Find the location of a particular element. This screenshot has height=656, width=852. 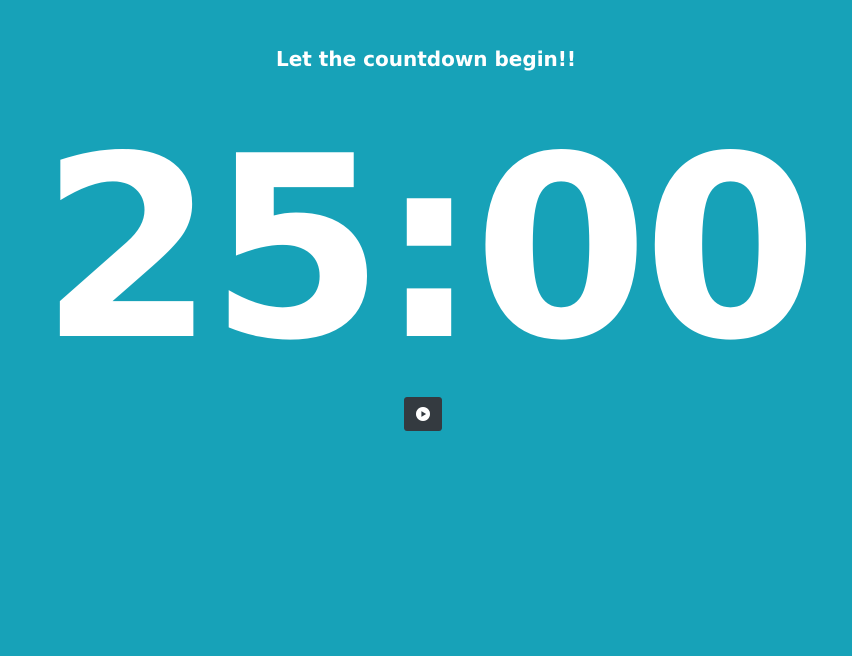

page-heading: Let the countdown begin!! is located at coordinates (426, 59).